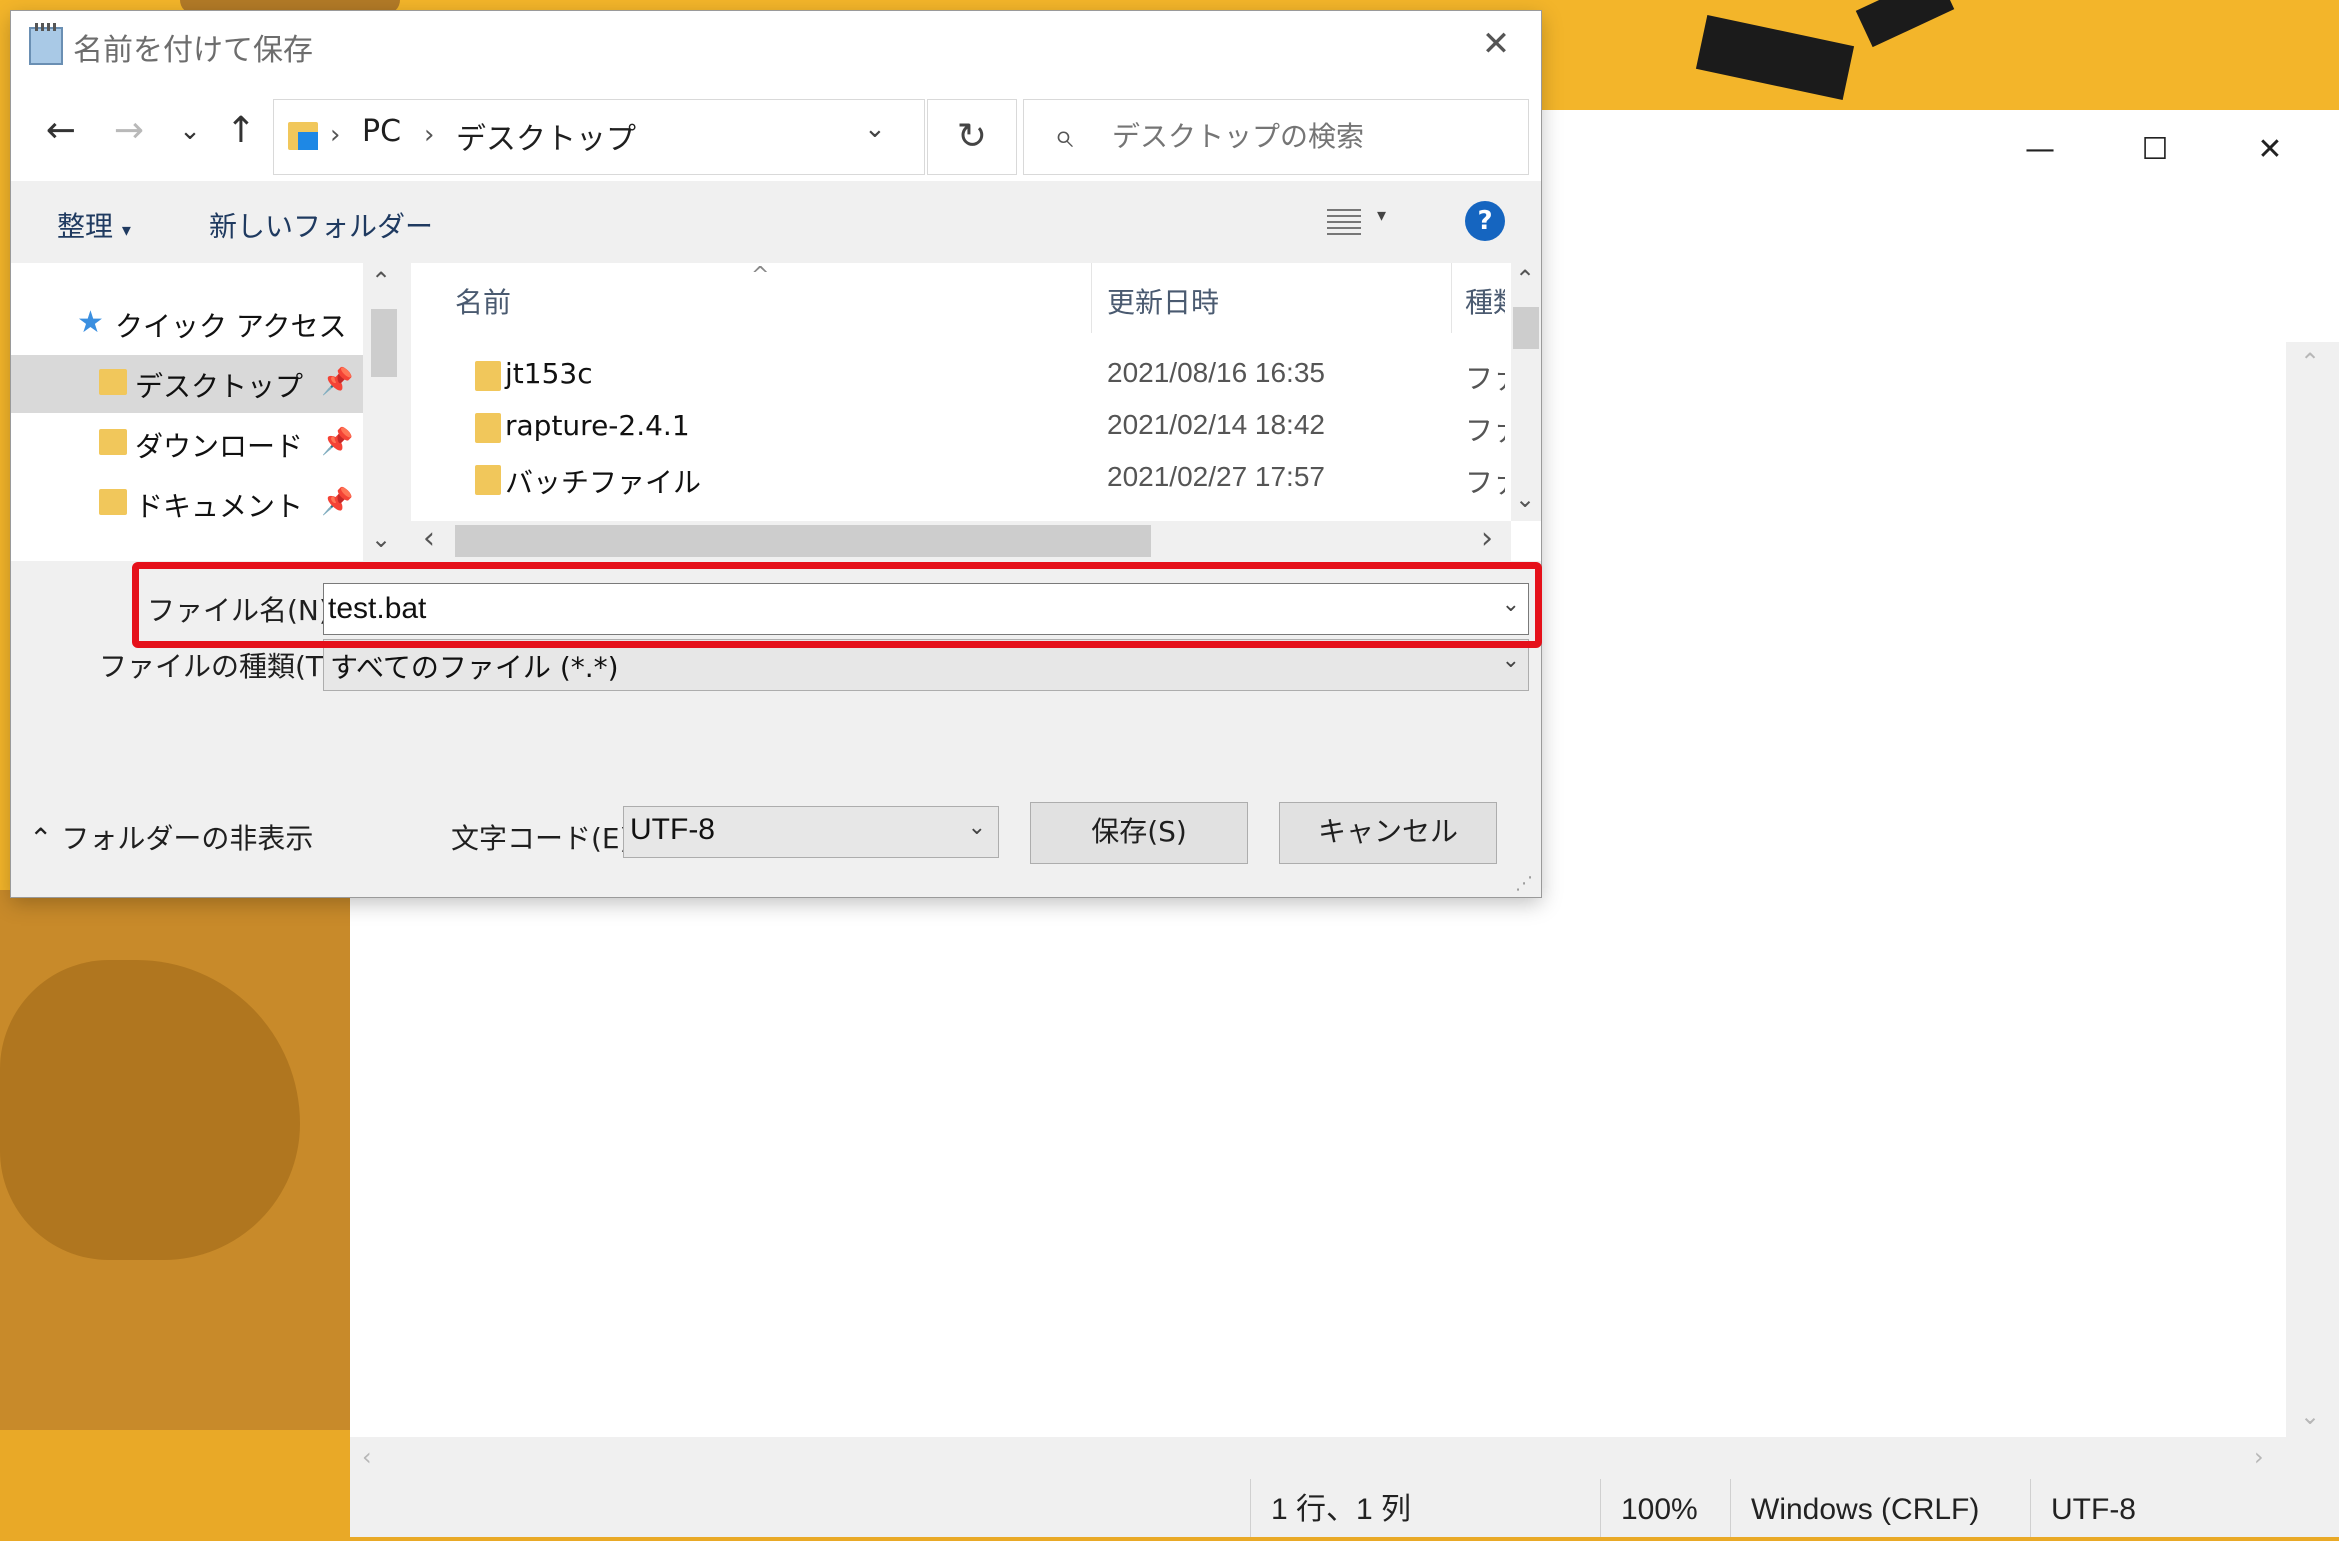 The width and height of the screenshot is (2339, 1541). I want to click on resize-grip-icon: ⋰, so click(1524, 883).